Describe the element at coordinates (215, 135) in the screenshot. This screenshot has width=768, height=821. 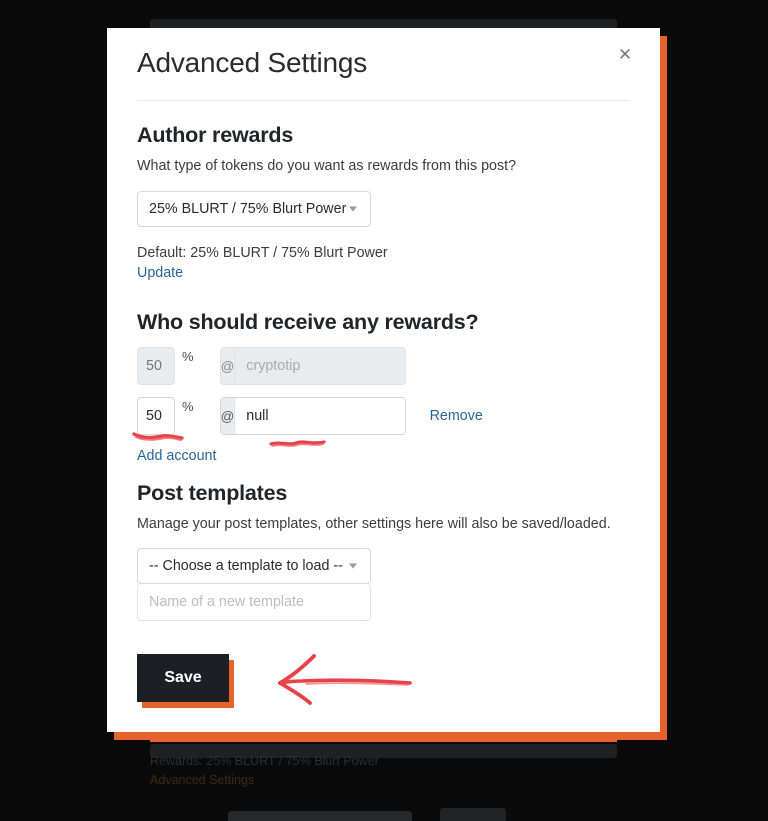
I see `author-rewards-heading: Author rewards` at that location.